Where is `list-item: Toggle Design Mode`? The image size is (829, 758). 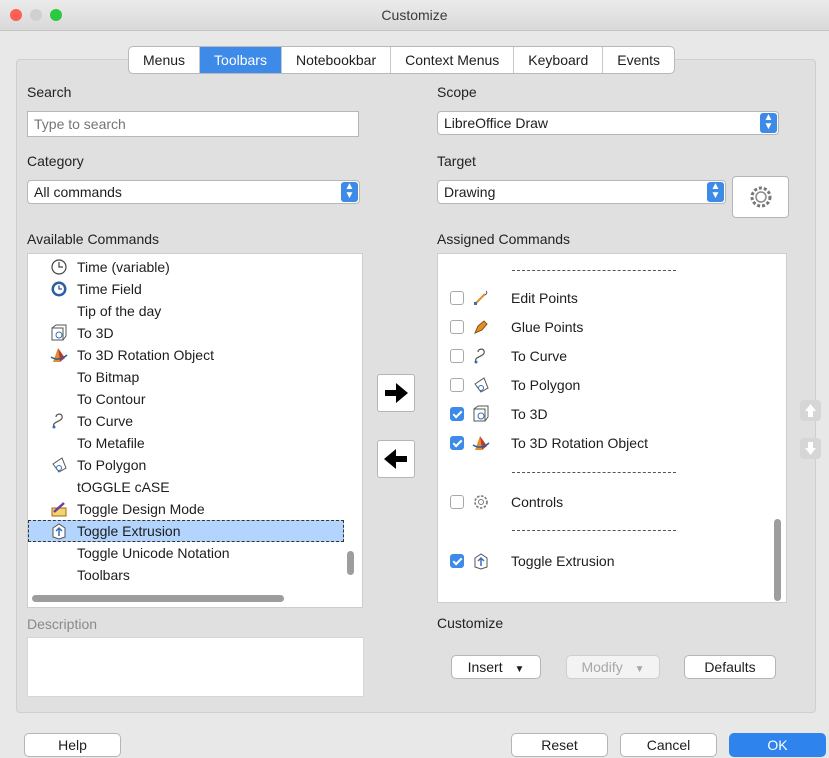
list-item: Toggle Design Mode is located at coordinates (186, 509).